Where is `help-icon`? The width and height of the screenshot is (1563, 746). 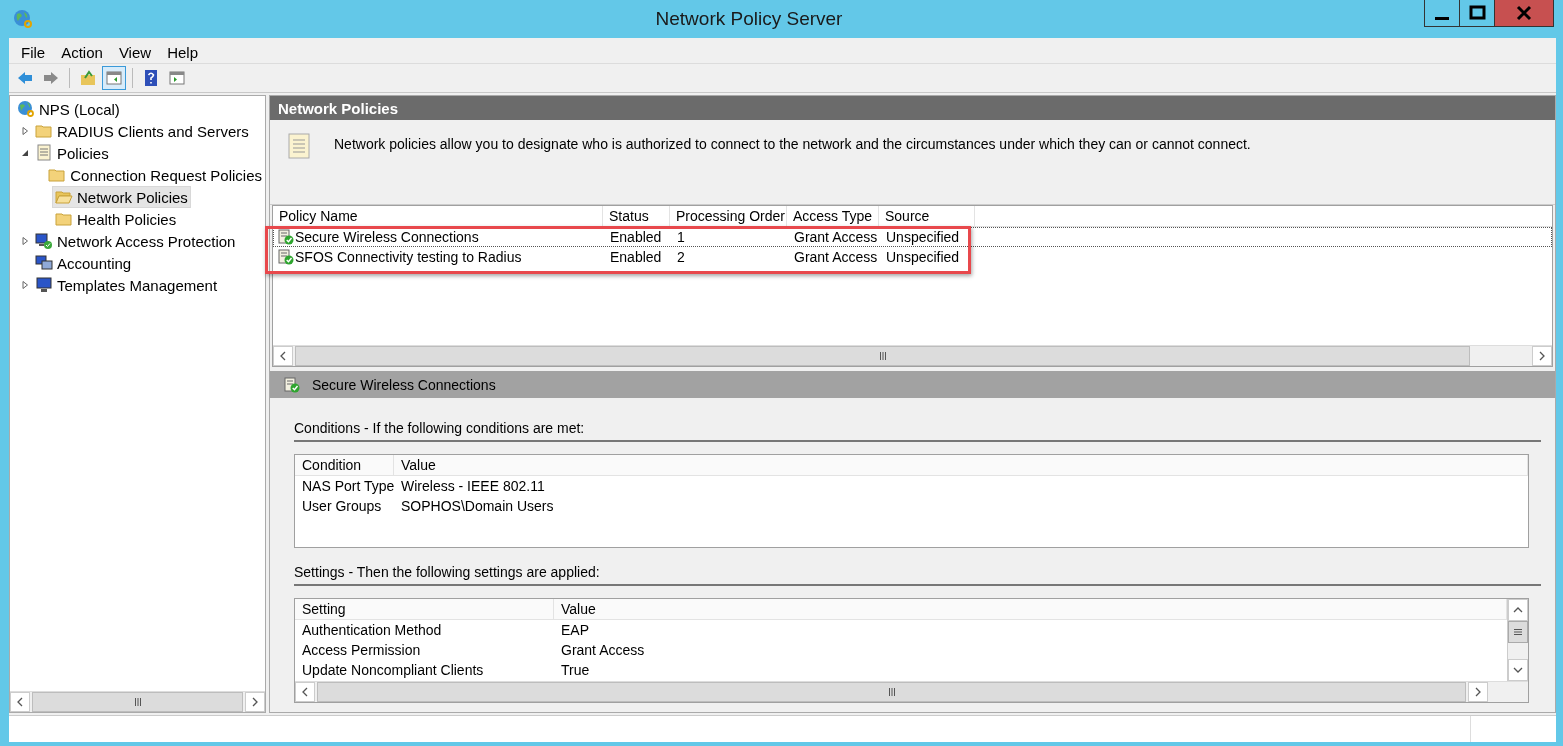
help-icon is located at coordinates (151, 78).